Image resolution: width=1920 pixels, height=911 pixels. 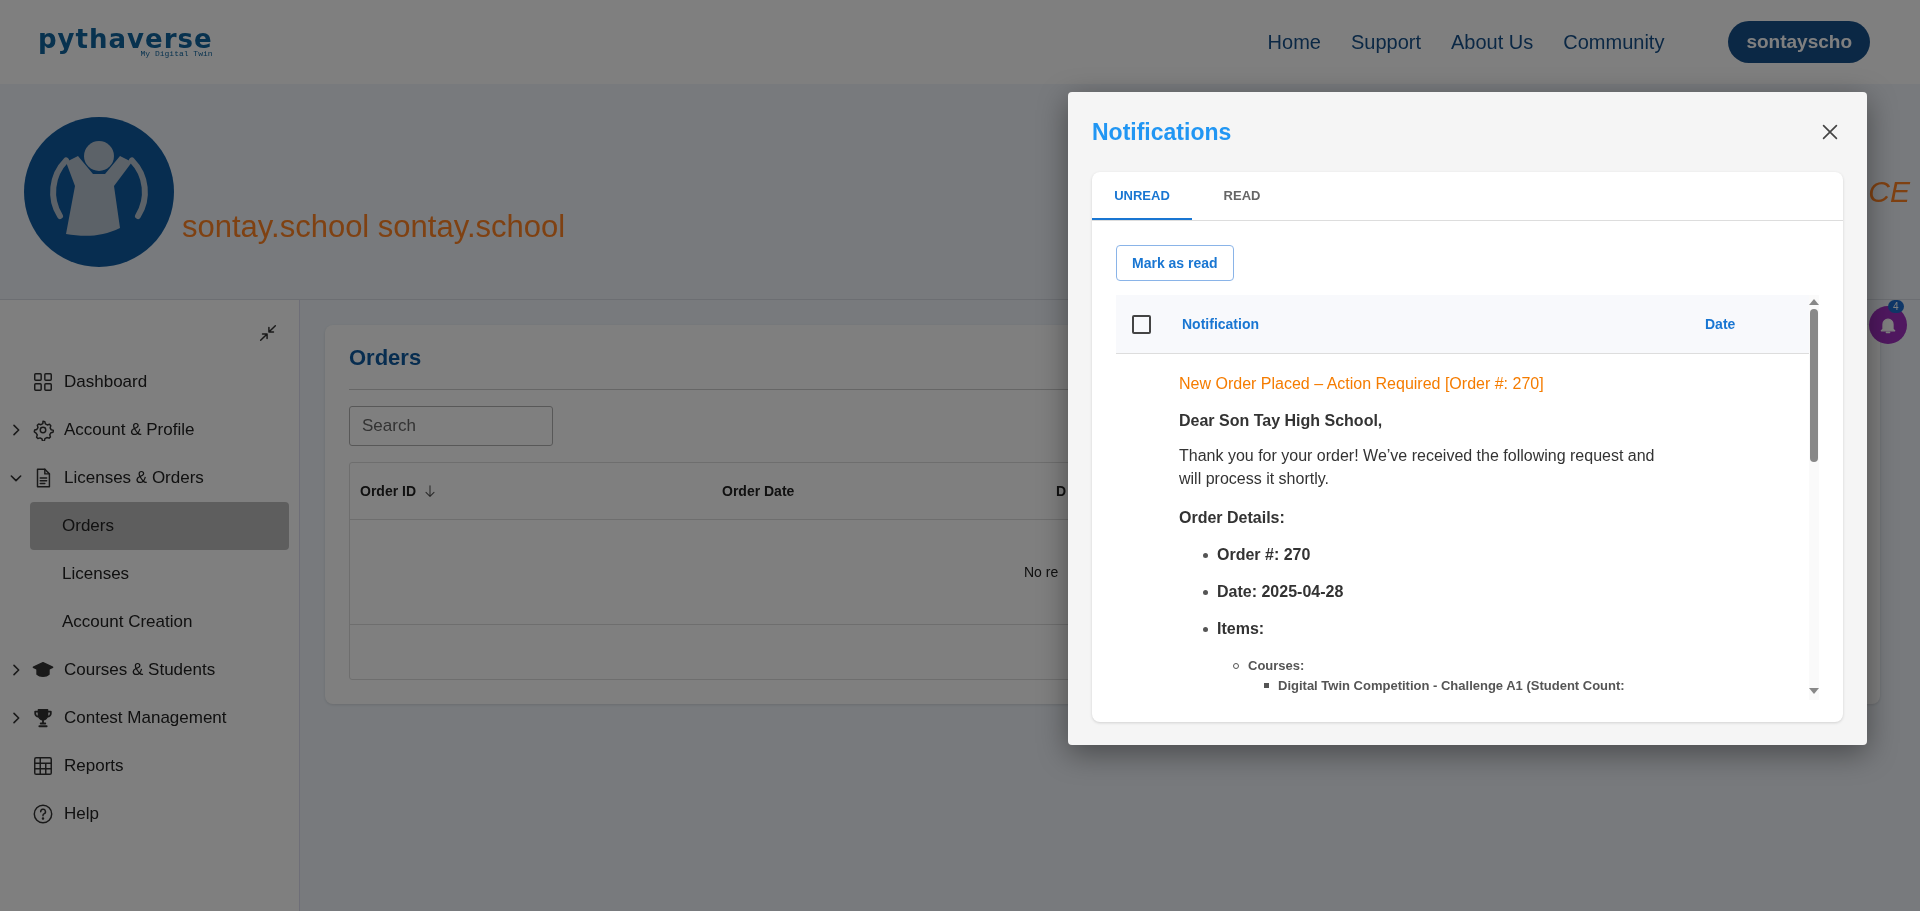 What do you see at coordinates (43, 382) in the screenshot?
I see `grid-icon` at bounding box center [43, 382].